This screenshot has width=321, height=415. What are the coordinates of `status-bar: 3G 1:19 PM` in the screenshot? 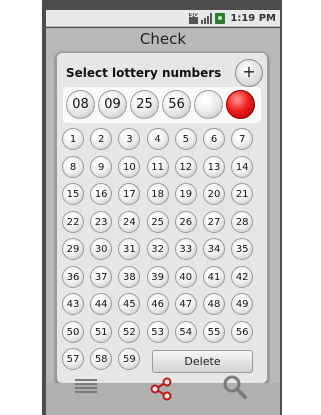 It's located at (163, 18).